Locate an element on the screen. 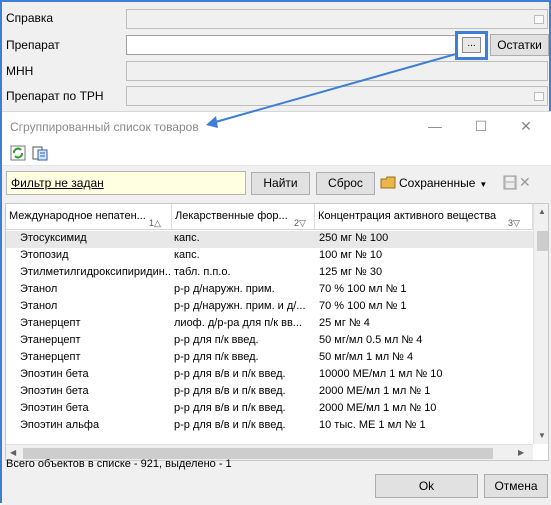  cell-inn: Этопозид is located at coordinates (44, 255).